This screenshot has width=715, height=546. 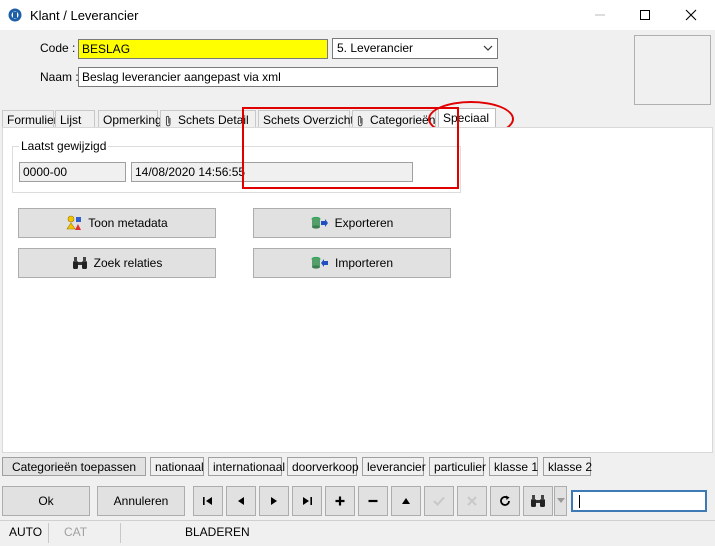 What do you see at coordinates (350, 148) in the screenshot?
I see `highlight-box` at bounding box center [350, 148].